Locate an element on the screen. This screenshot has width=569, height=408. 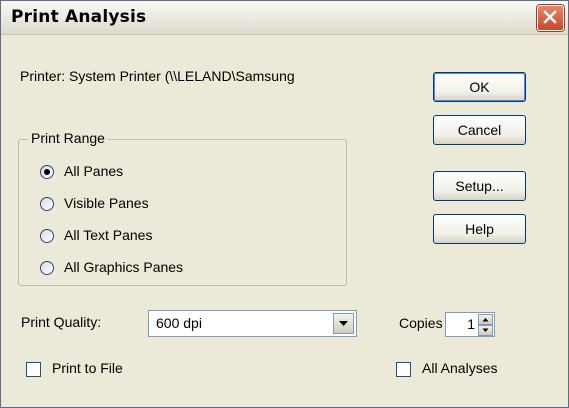
cancel-button: Cancel is located at coordinates (479, 130).